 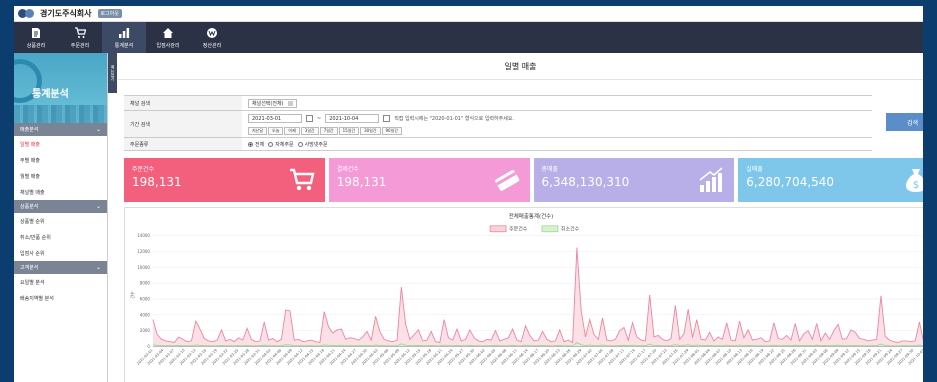 I want to click on sidebar-item-region: 배송지역별 분석, so click(x=60, y=298).